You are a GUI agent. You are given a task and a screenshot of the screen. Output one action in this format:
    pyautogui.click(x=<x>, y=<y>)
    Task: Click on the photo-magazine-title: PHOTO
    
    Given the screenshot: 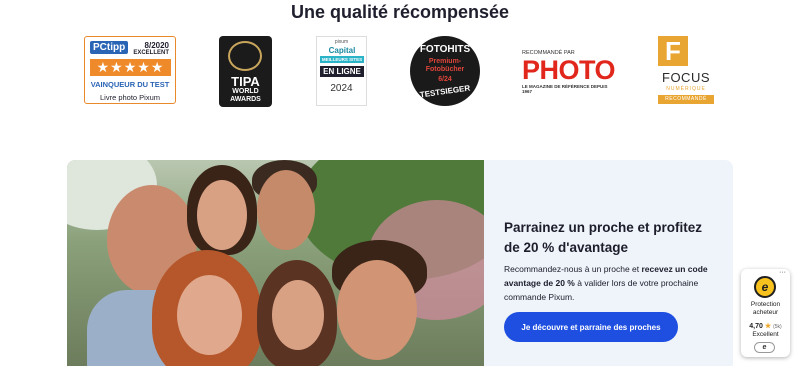 What is the action you would take?
    pyautogui.click(x=569, y=70)
    